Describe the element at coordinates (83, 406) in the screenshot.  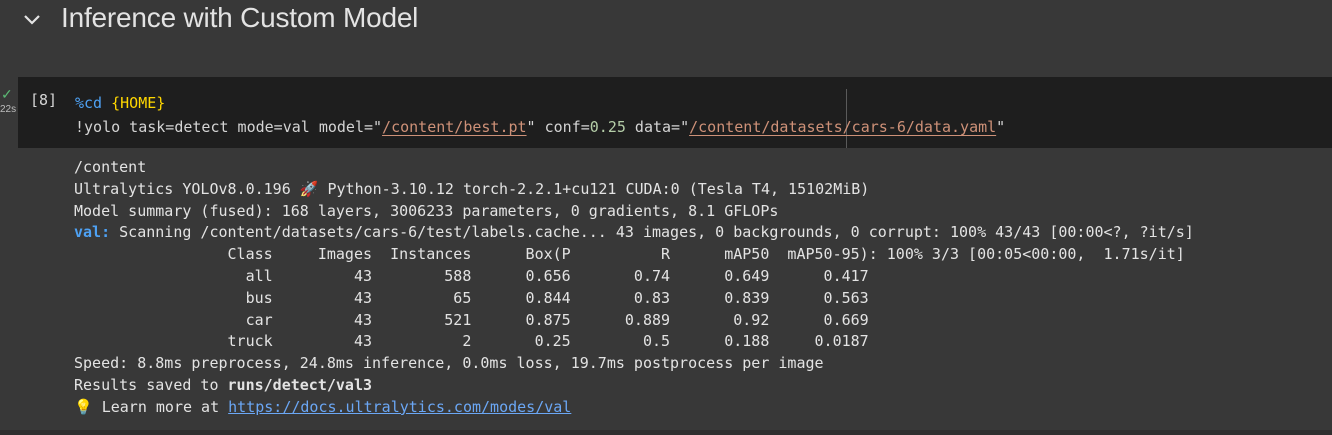
I see `lightbulb-icon: 💡` at that location.